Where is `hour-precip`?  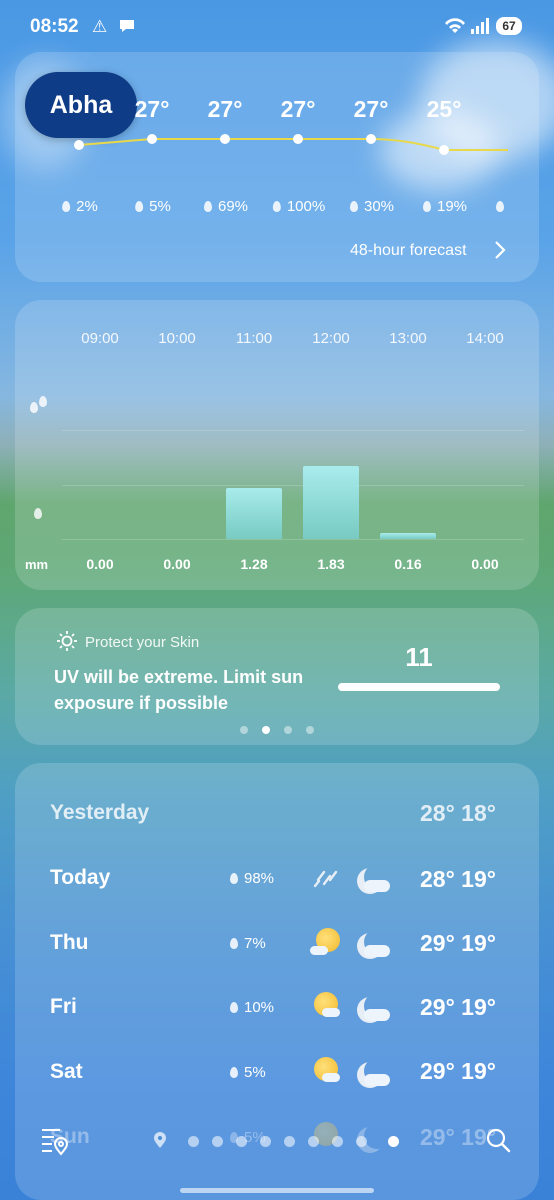 hour-precip is located at coordinates (503, 206).